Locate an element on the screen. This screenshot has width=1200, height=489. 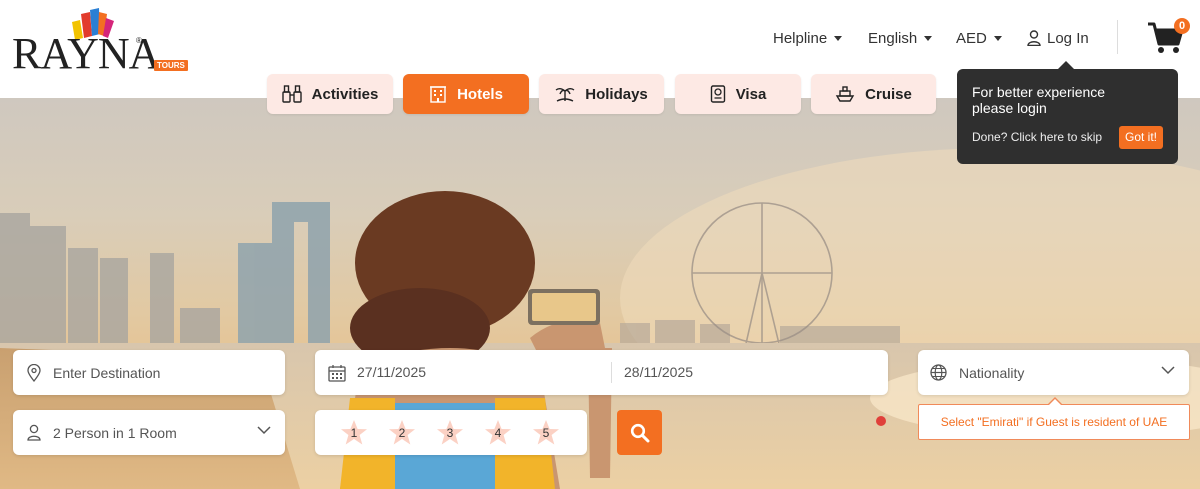
tab-label: Hotels is located at coordinates (480, 94).